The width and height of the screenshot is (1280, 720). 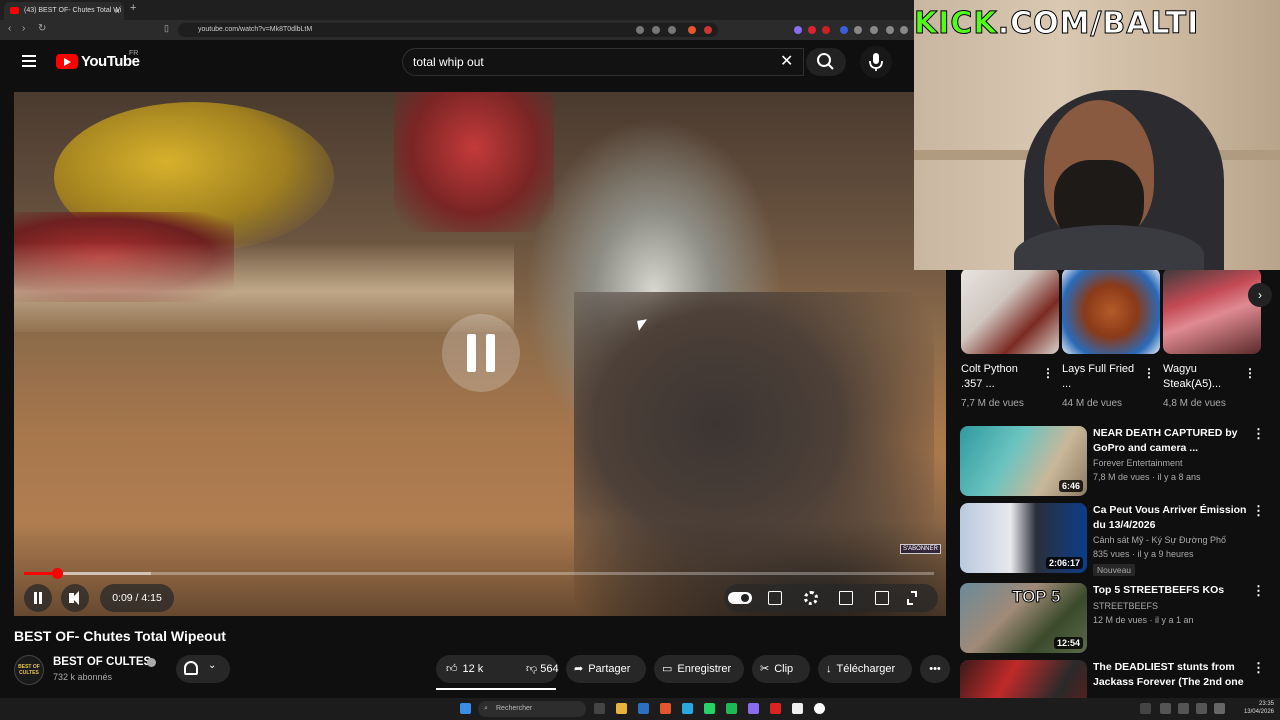 I want to click on extension-purple-icon, so click(x=798, y=30).